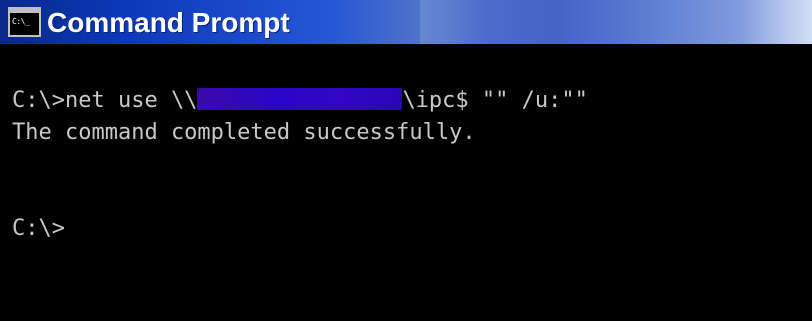 Image resolution: width=812 pixels, height=321 pixels. I want to click on console-line-prompt: C:\>, so click(38, 228).